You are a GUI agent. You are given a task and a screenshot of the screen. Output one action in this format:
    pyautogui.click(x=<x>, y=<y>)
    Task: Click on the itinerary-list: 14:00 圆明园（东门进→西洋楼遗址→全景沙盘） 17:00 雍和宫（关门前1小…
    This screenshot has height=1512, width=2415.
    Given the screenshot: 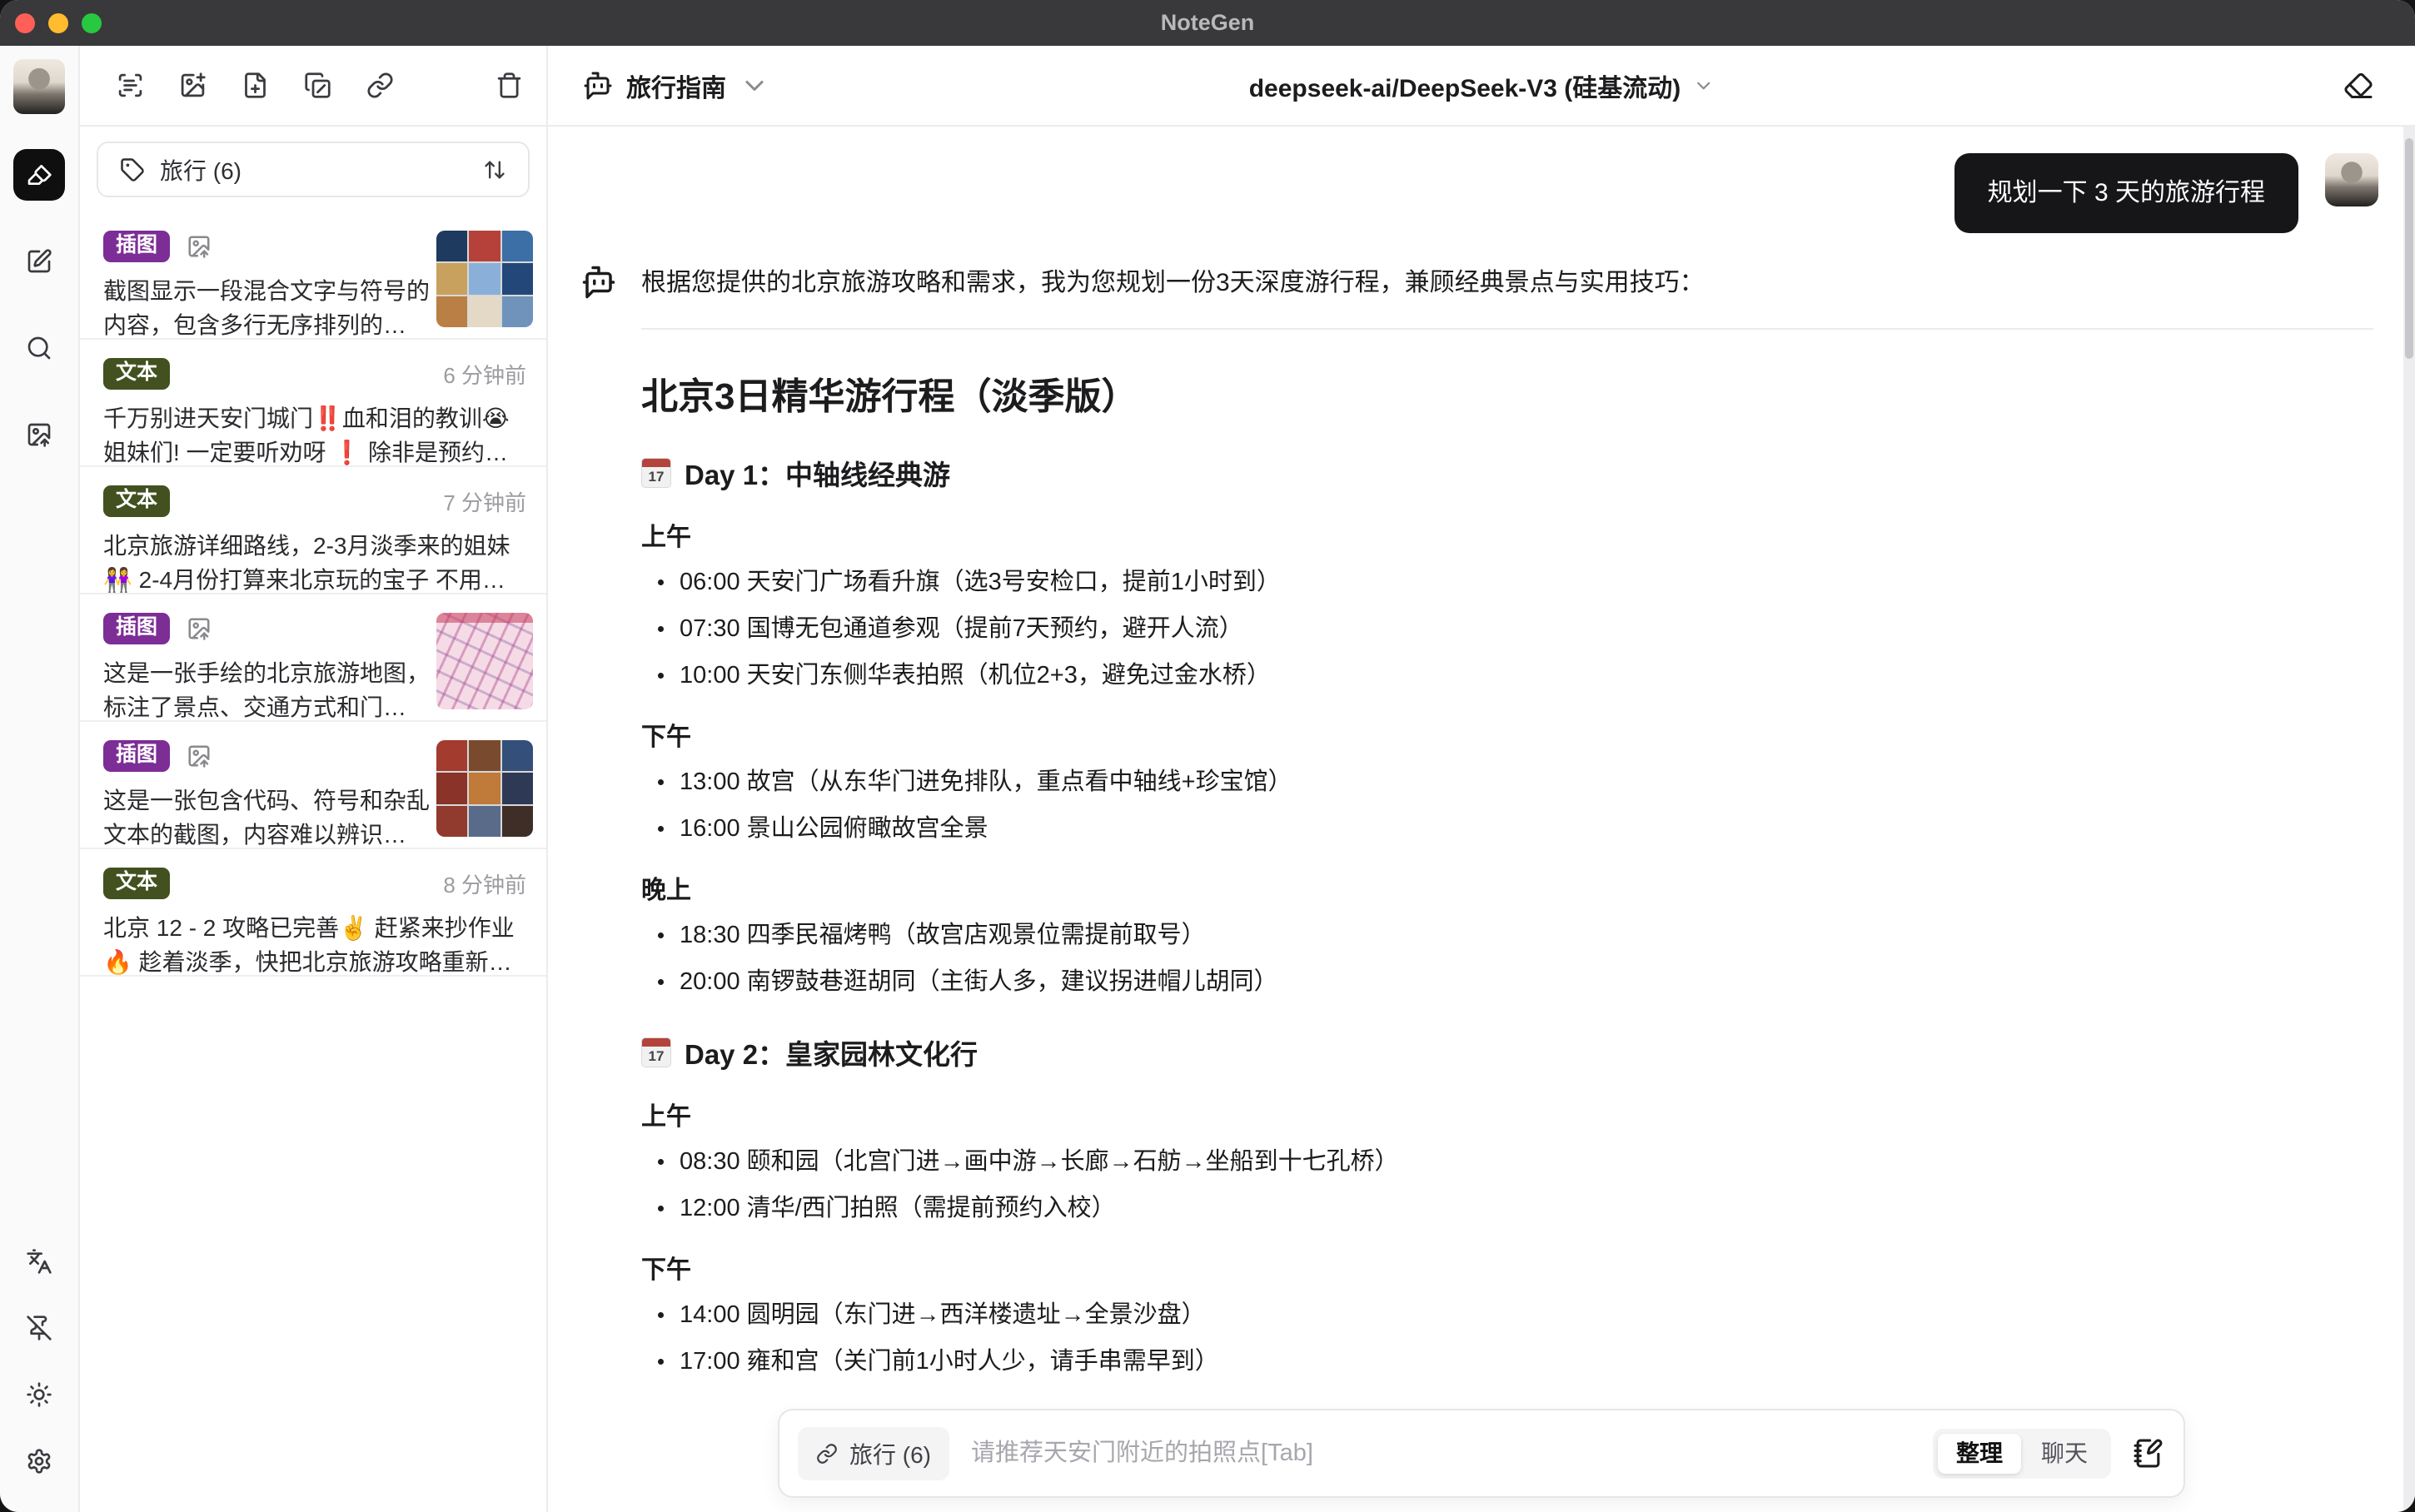 What is the action you would take?
    pyautogui.click(x=1507, y=1338)
    